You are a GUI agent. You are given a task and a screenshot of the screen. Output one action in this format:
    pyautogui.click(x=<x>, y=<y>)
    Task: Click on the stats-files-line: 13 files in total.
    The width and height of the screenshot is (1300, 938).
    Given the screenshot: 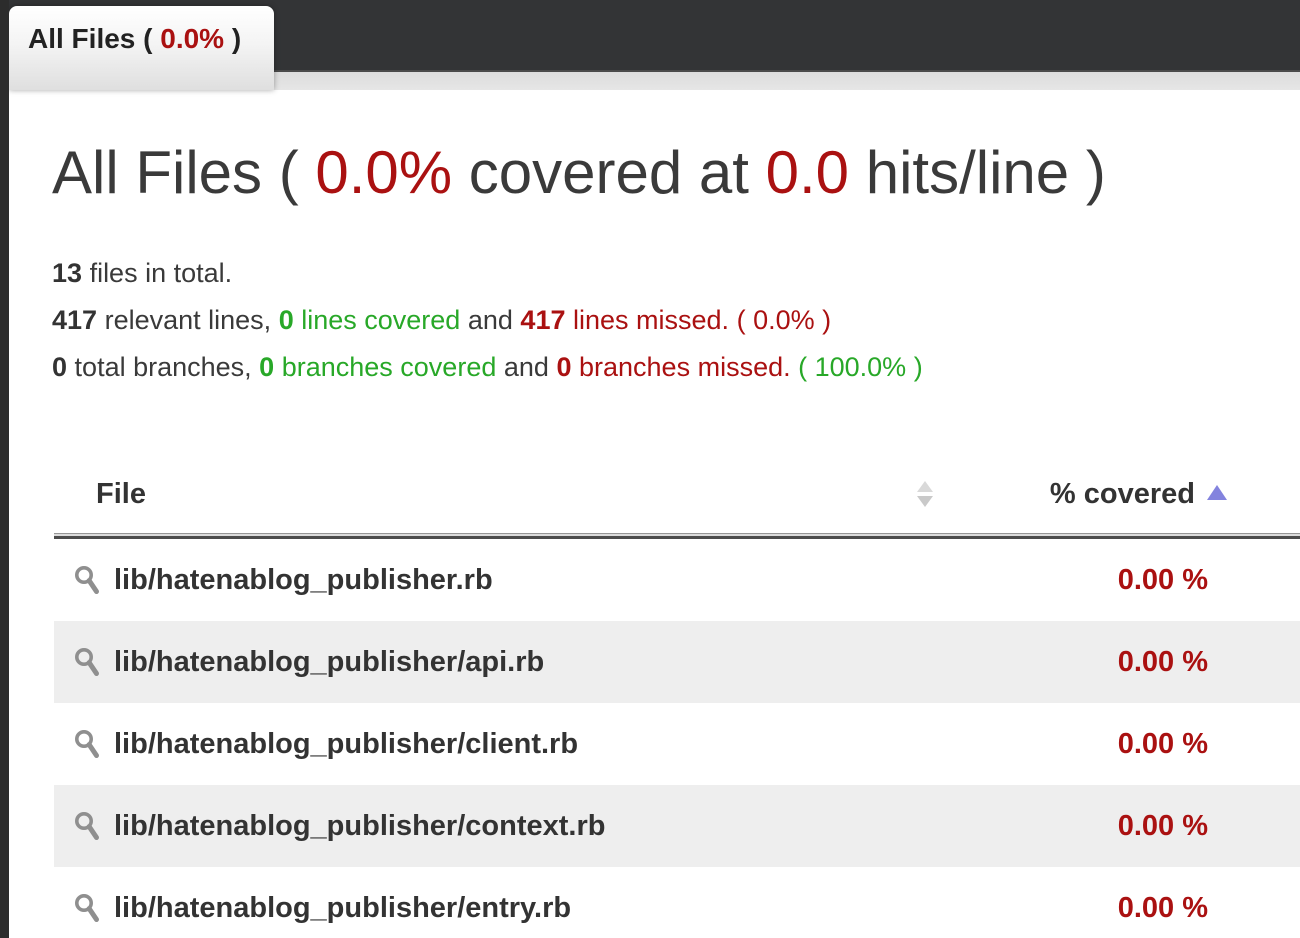 What is the action you would take?
    pyautogui.click(x=142, y=273)
    